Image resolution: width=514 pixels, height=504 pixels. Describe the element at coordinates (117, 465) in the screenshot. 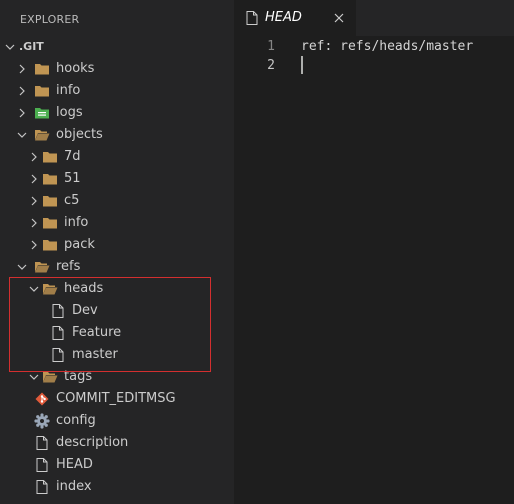

I see `tree-file: HEAD` at that location.